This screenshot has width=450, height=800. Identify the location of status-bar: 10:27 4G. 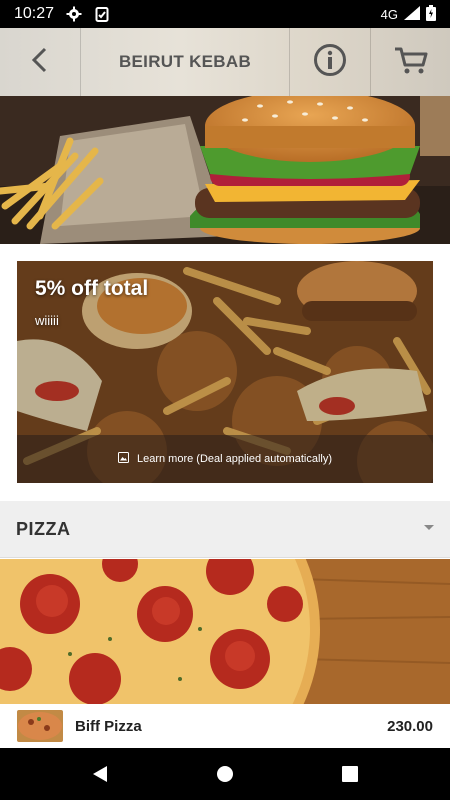
(225, 14).